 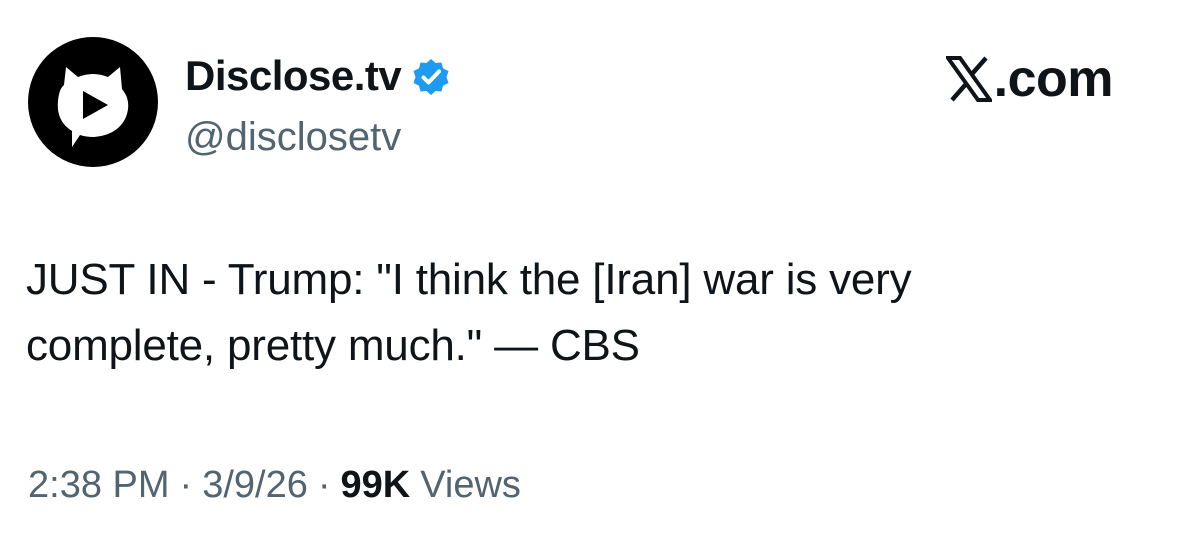 I want to click on display-name-row: Disclose.tv, so click(x=318, y=76).